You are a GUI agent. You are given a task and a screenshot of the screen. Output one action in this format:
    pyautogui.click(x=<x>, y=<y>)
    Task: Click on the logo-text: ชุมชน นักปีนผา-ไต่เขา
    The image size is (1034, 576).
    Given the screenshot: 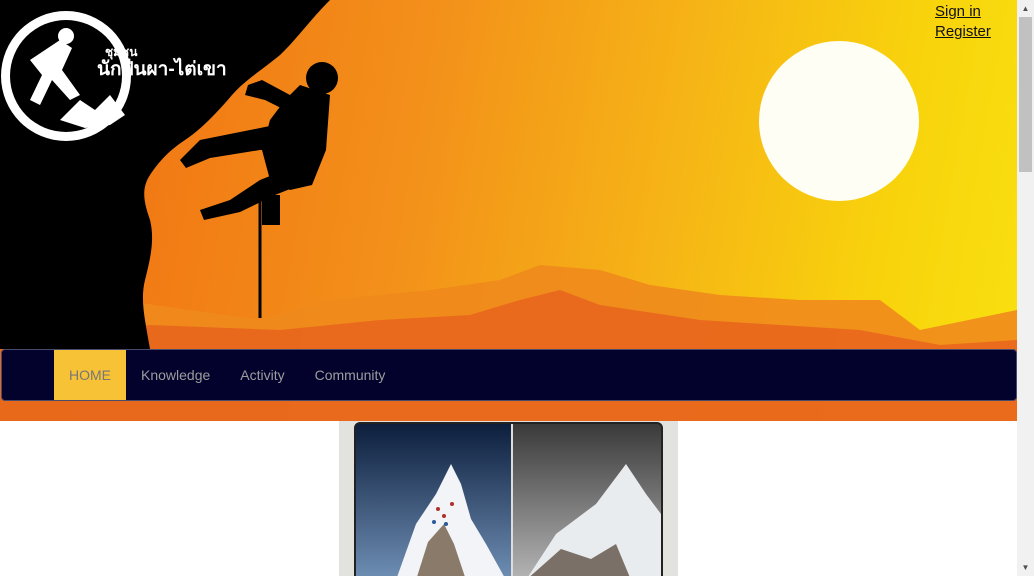 What is the action you would take?
    pyautogui.click(x=162, y=62)
    